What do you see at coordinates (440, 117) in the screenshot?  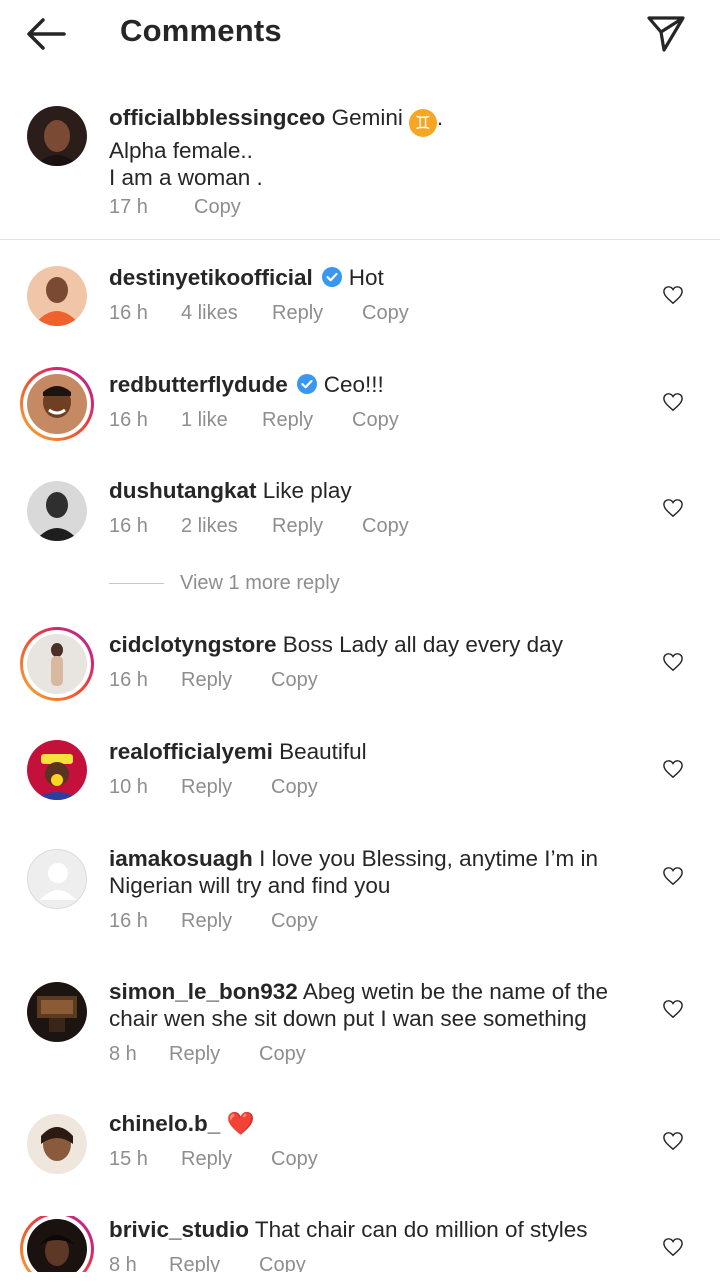 I see `caption-period: .` at bounding box center [440, 117].